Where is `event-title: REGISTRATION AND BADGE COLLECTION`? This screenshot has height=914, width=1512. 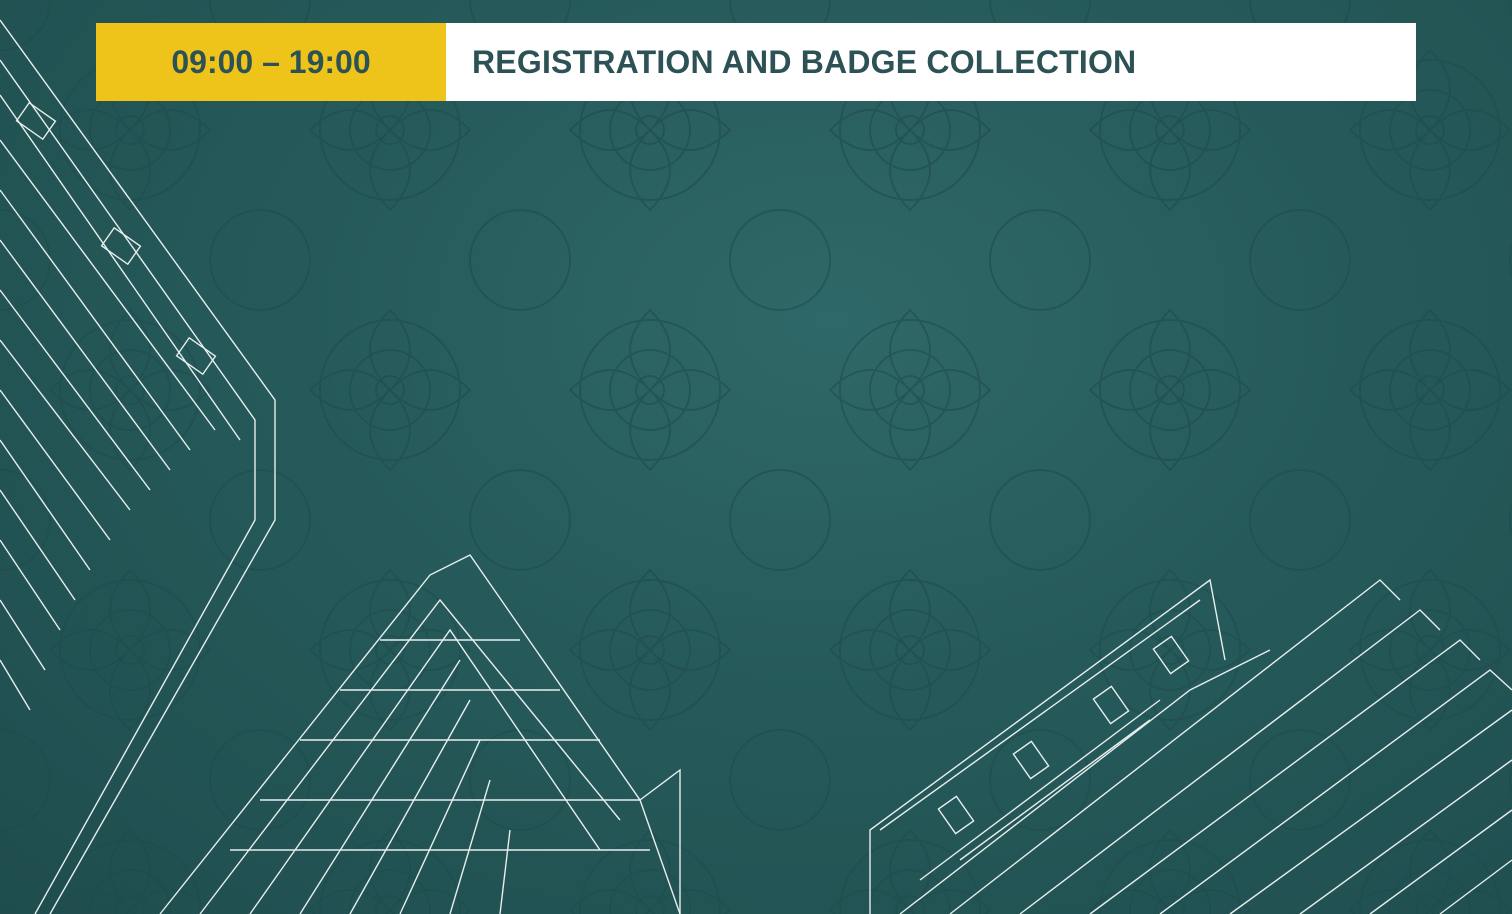 event-title: REGISTRATION AND BADGE COLLECTION is located at coordinates (931, 62).